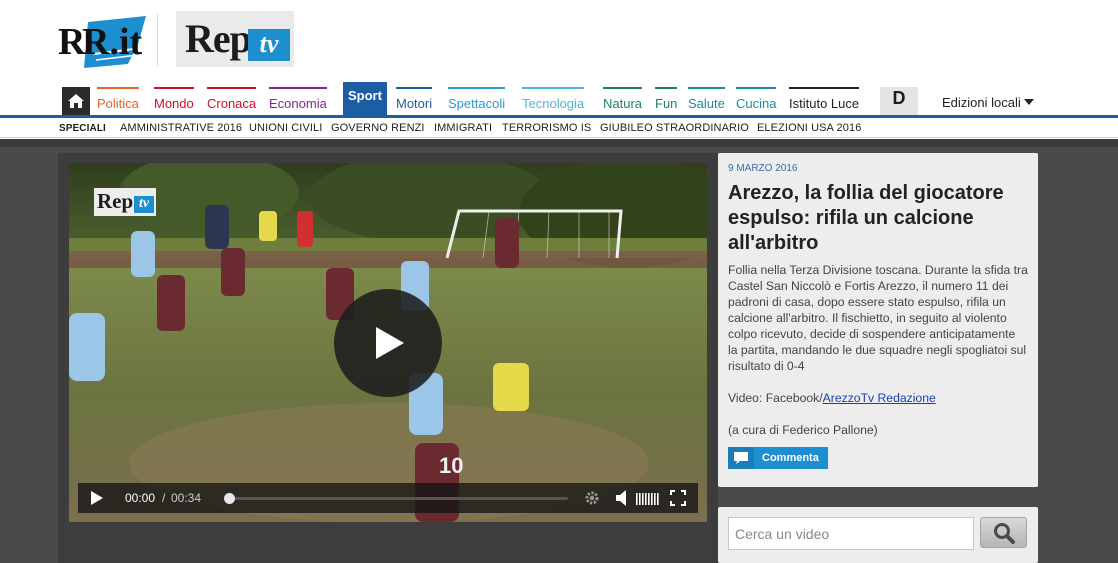  What do you see at coordinates (546, 128) in the screenshot?
I see `speciali-item: TERRORISMO IS` at bounding box center [546, 128].